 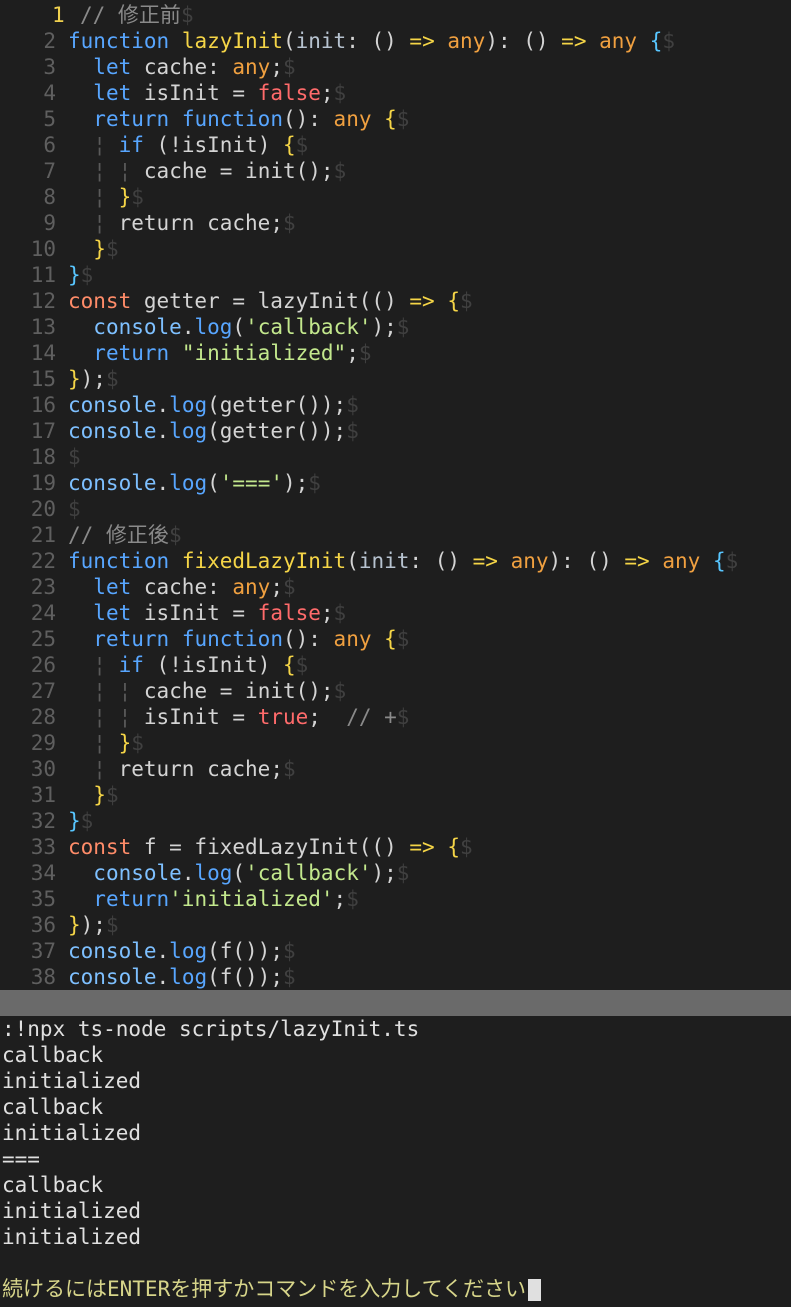 What do you see at coordinates (395, 847) in the screenshot?
I see `code-line: 33 const f = fixedLazyInit(() => {$` at bounding box center [395, 847].